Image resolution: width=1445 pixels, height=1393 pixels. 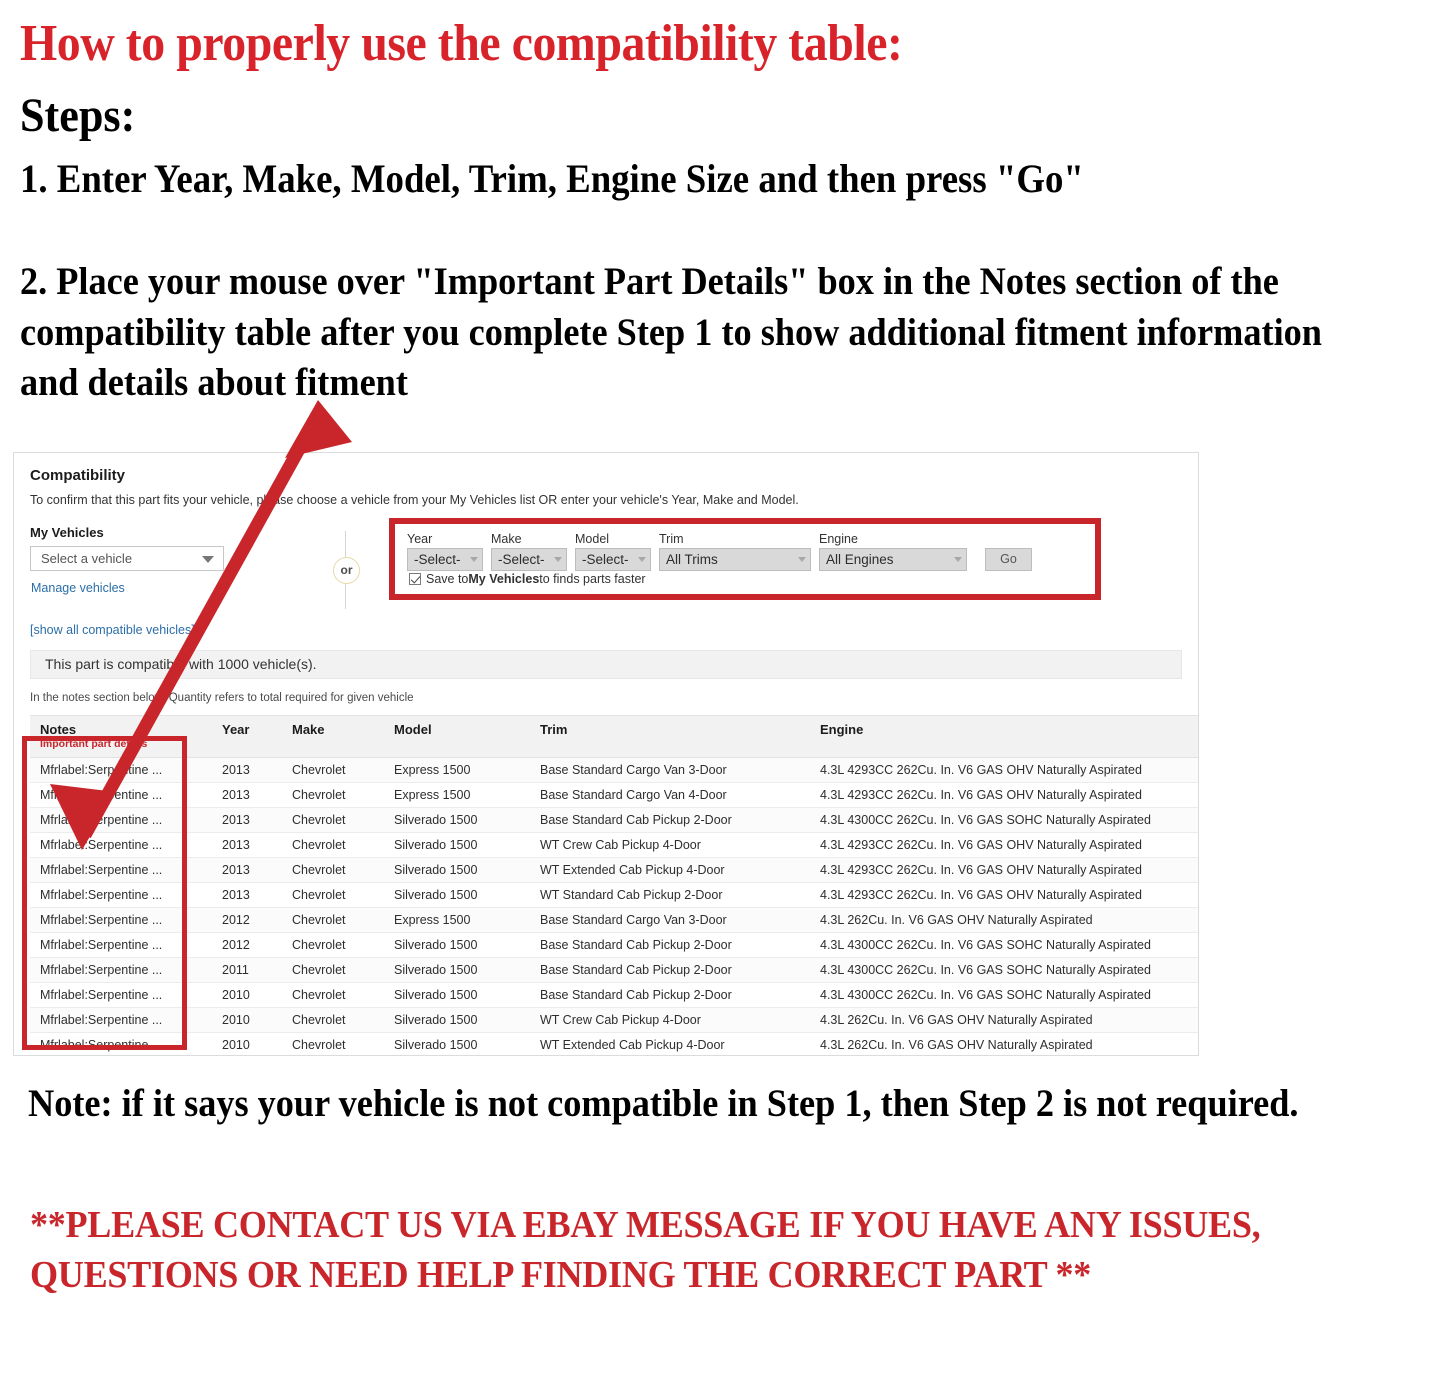 I want to click on trim-select: All Trims, so click(x=735, y=559).